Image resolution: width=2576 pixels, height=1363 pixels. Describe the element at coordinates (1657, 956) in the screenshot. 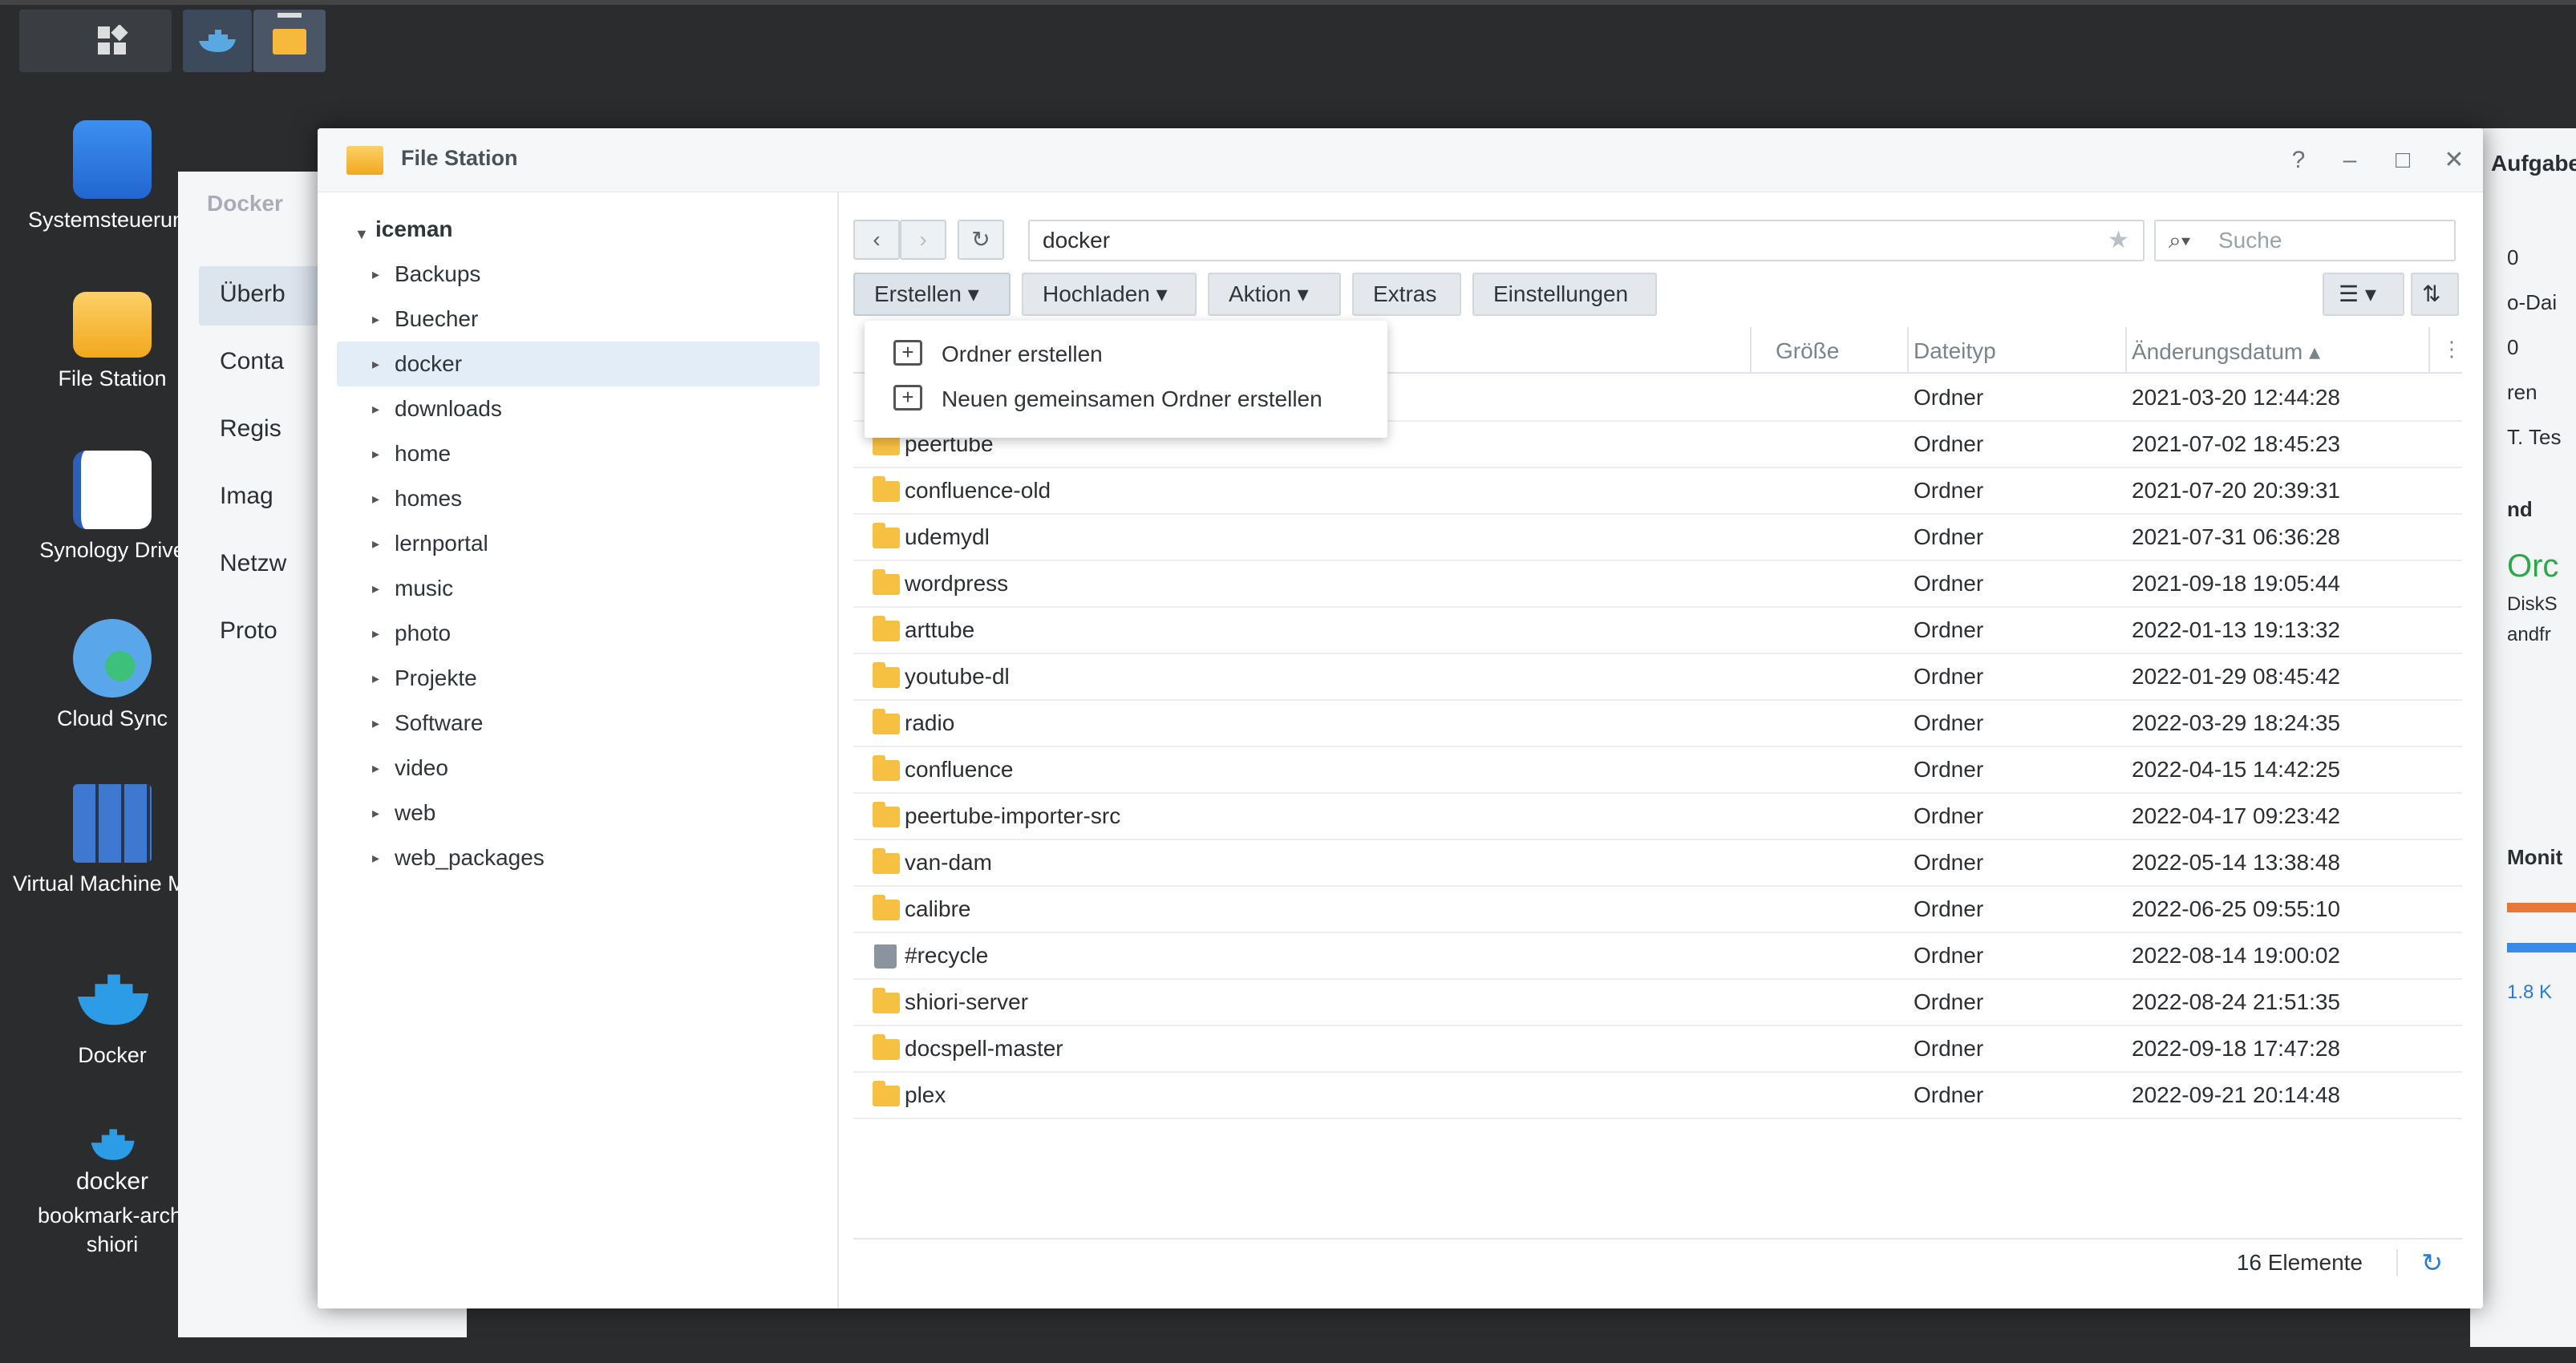

I see `table-row: #recycle Ordner 2022-08-14 19:00:02` at that location.